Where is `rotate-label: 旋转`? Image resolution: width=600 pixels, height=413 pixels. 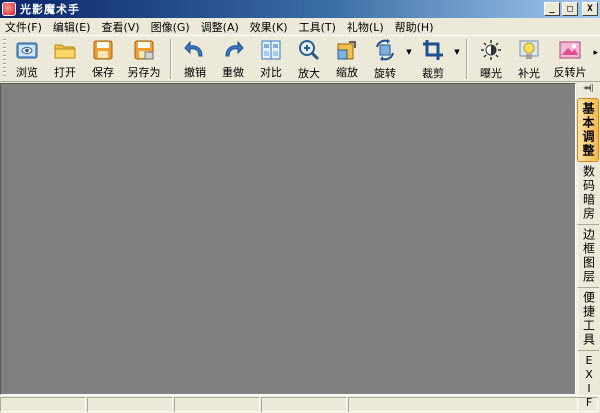
rotate-label: 旋转 is located at coordinates (385, 73).